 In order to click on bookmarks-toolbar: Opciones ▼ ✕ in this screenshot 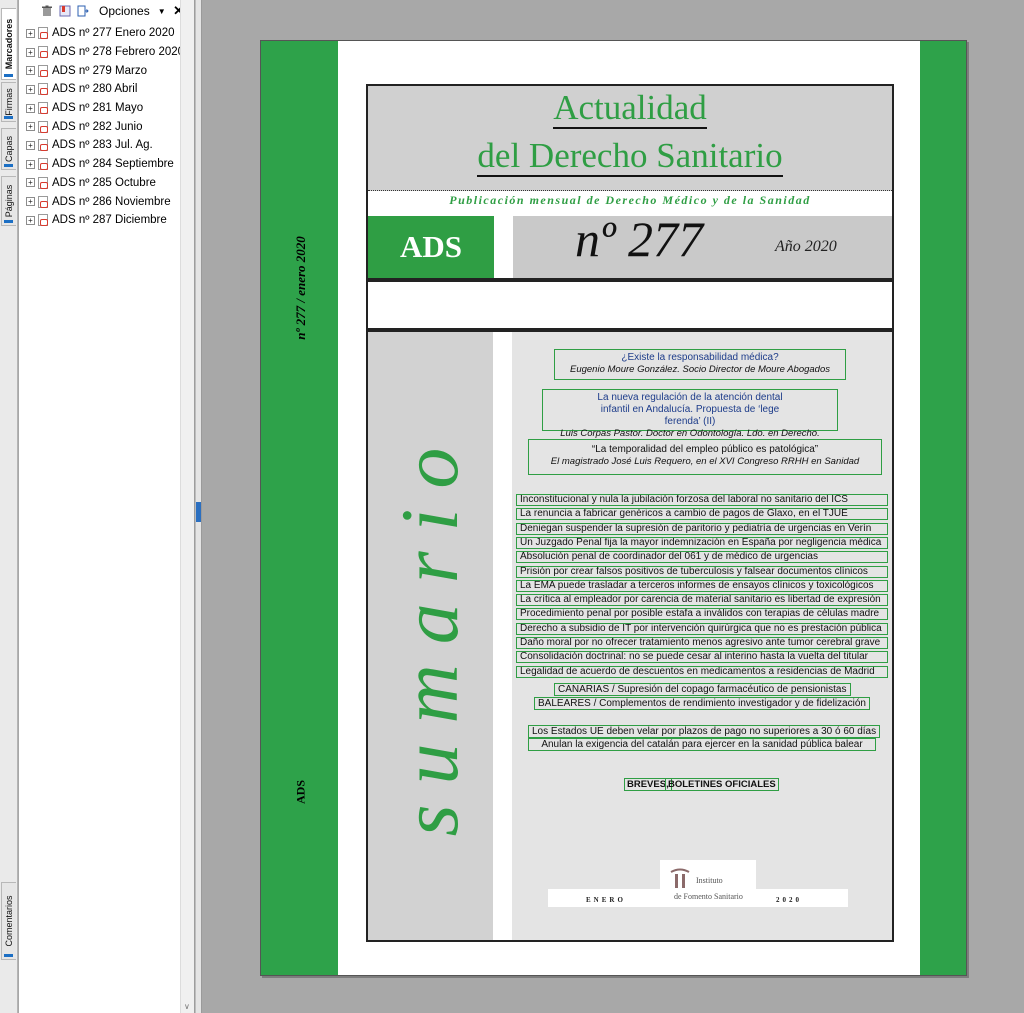, I will do `click(106, 11)`.